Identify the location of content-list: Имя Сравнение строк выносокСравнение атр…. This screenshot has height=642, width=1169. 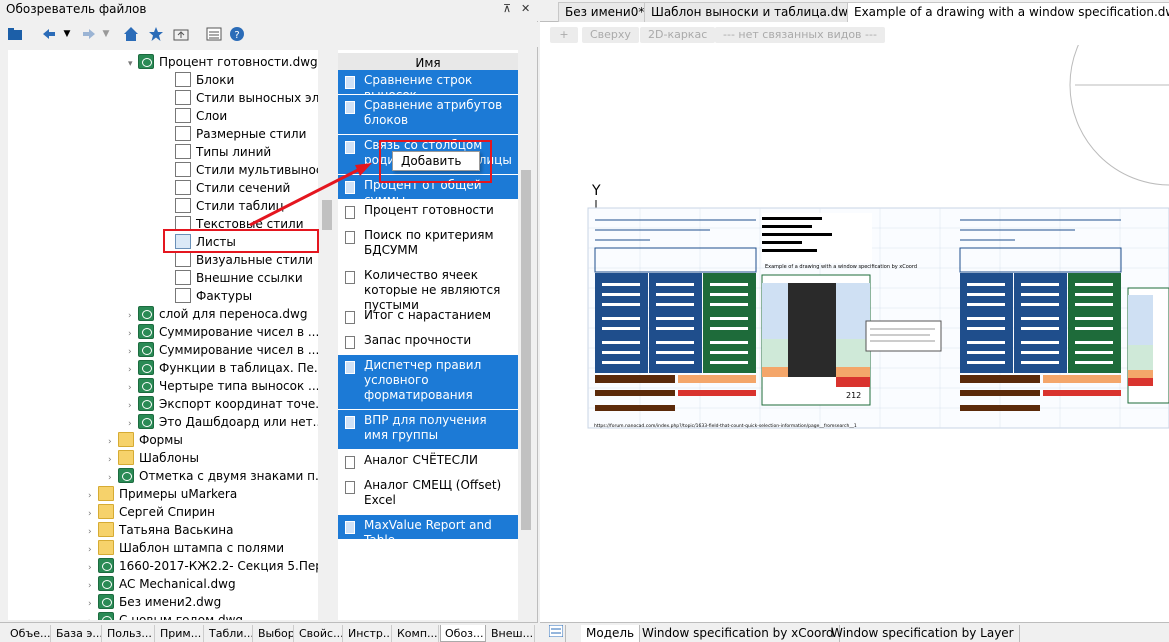
(428, 335).